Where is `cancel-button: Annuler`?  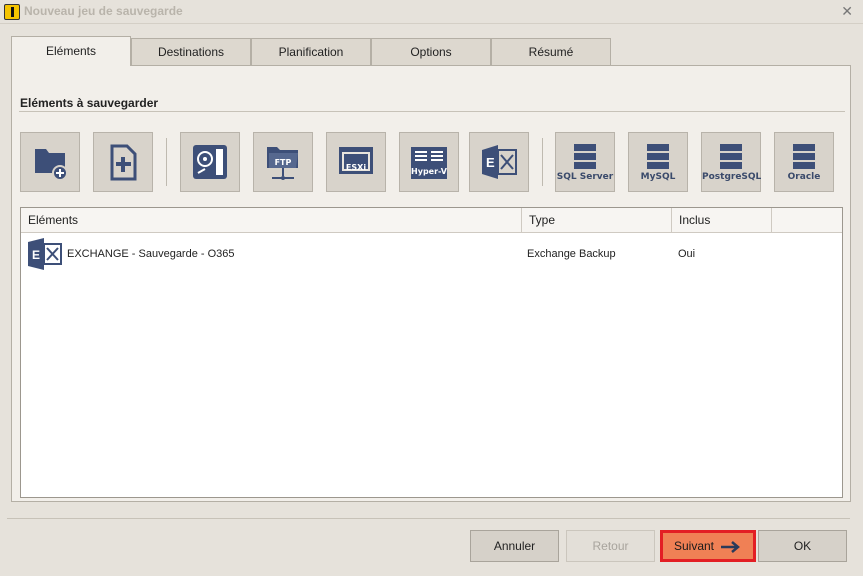 cancel-button: Annuler is located at coordinates (514, 546).